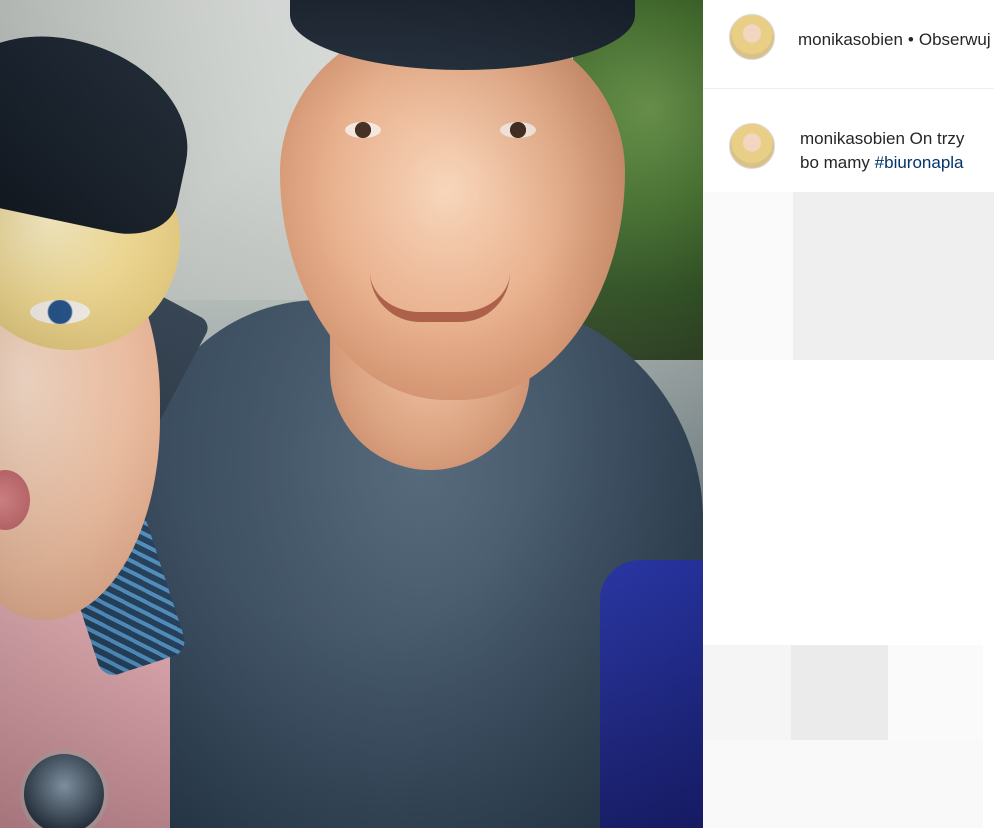 Image resolution: width=994 pixels, height=828 pixels. I want to click on caption-avatar-icon, so click(752, 146).